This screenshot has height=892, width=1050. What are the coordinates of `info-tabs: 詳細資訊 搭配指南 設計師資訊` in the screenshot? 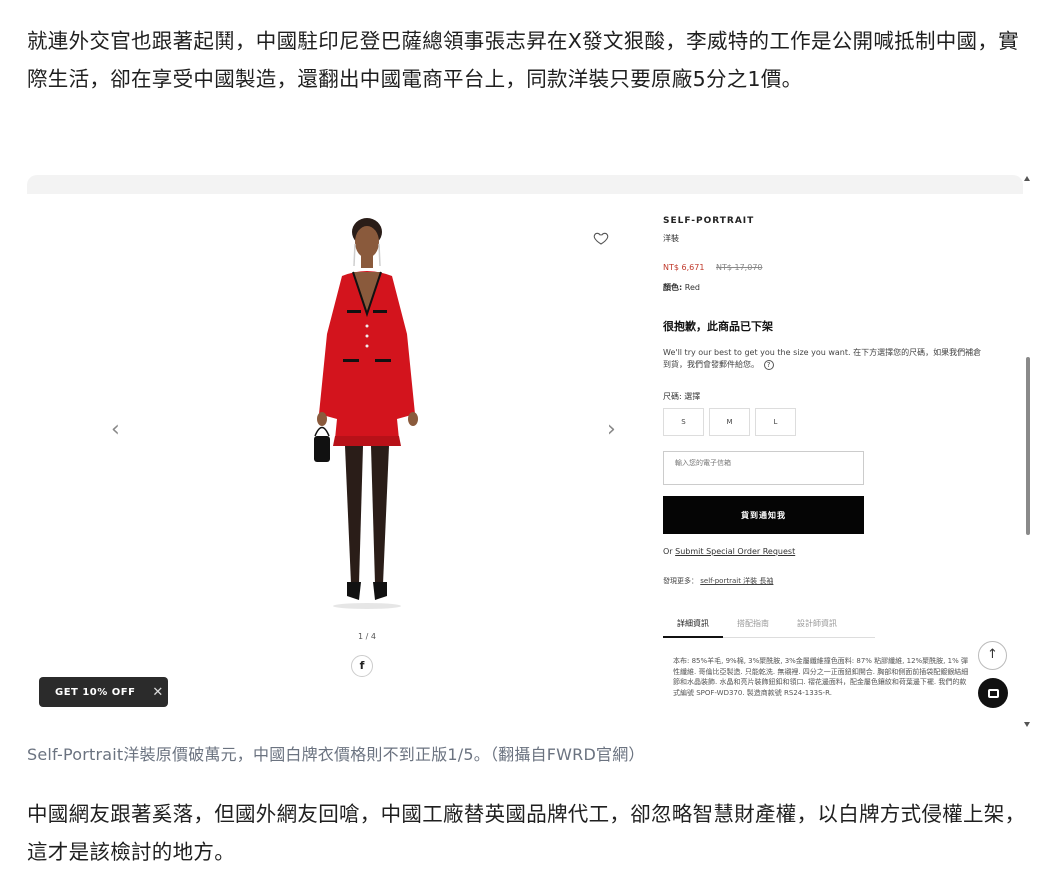 It's located at (769, 626).